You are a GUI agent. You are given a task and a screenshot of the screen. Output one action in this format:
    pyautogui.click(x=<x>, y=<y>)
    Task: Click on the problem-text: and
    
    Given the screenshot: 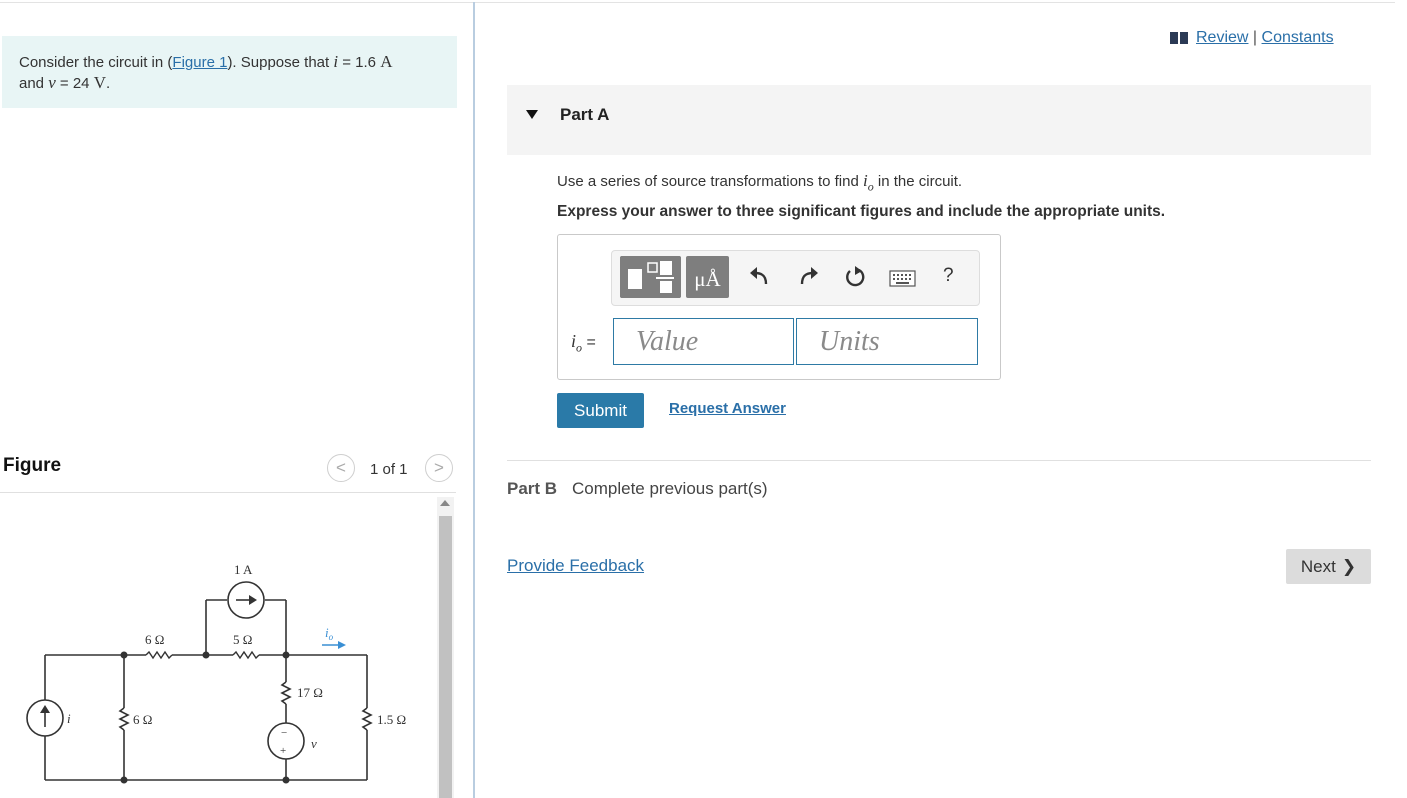 What is the action you would take?
    pyautogui.click(x=34, y=83)
    